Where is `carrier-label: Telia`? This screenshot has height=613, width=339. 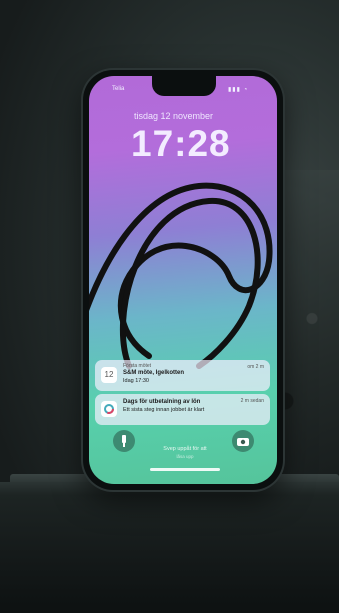 carrier-label: Telia is located at coordinates (118, 89).